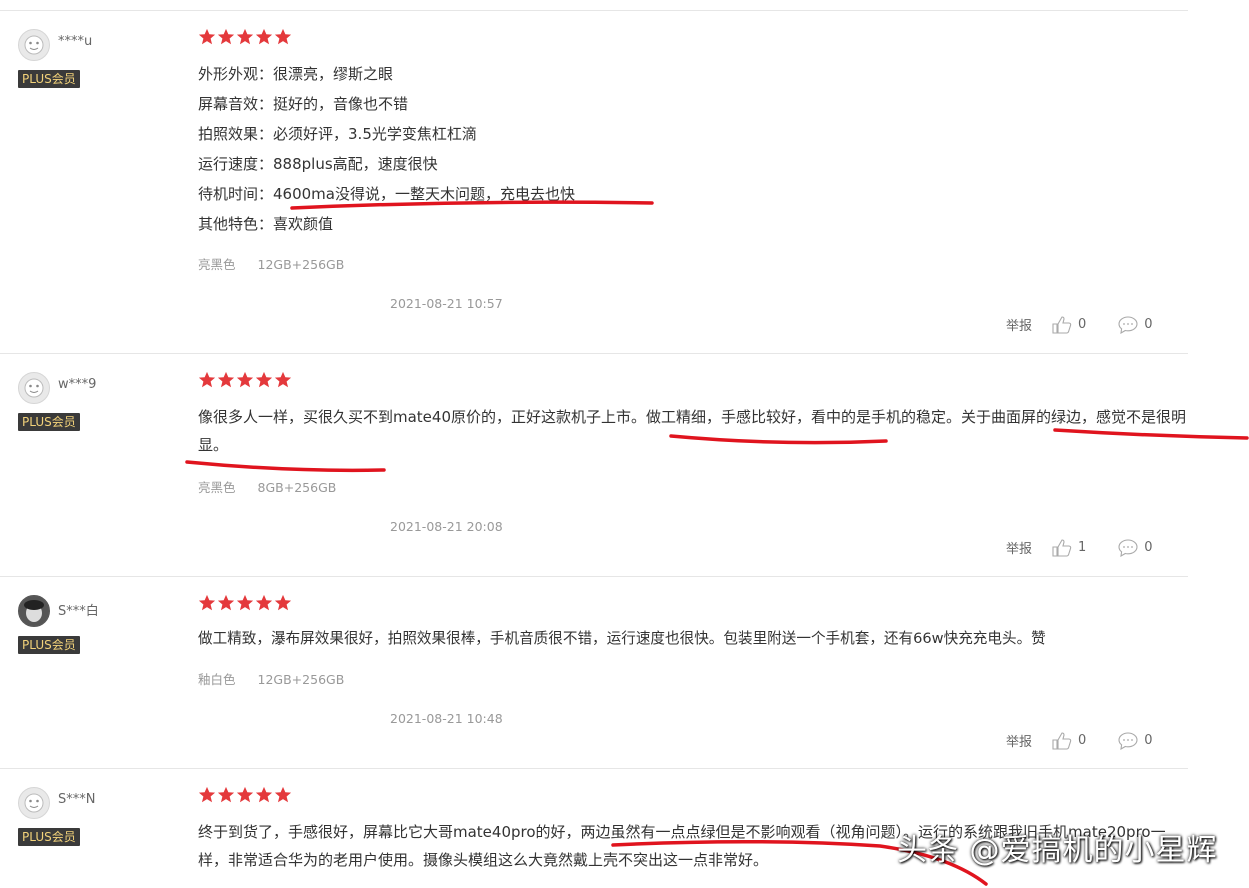  What do you see at coordinates (303, 104) in the screenshot?
I see `review-line: 屏幕音效：挺好的，音像也不错` at bounding box center [303, 104].